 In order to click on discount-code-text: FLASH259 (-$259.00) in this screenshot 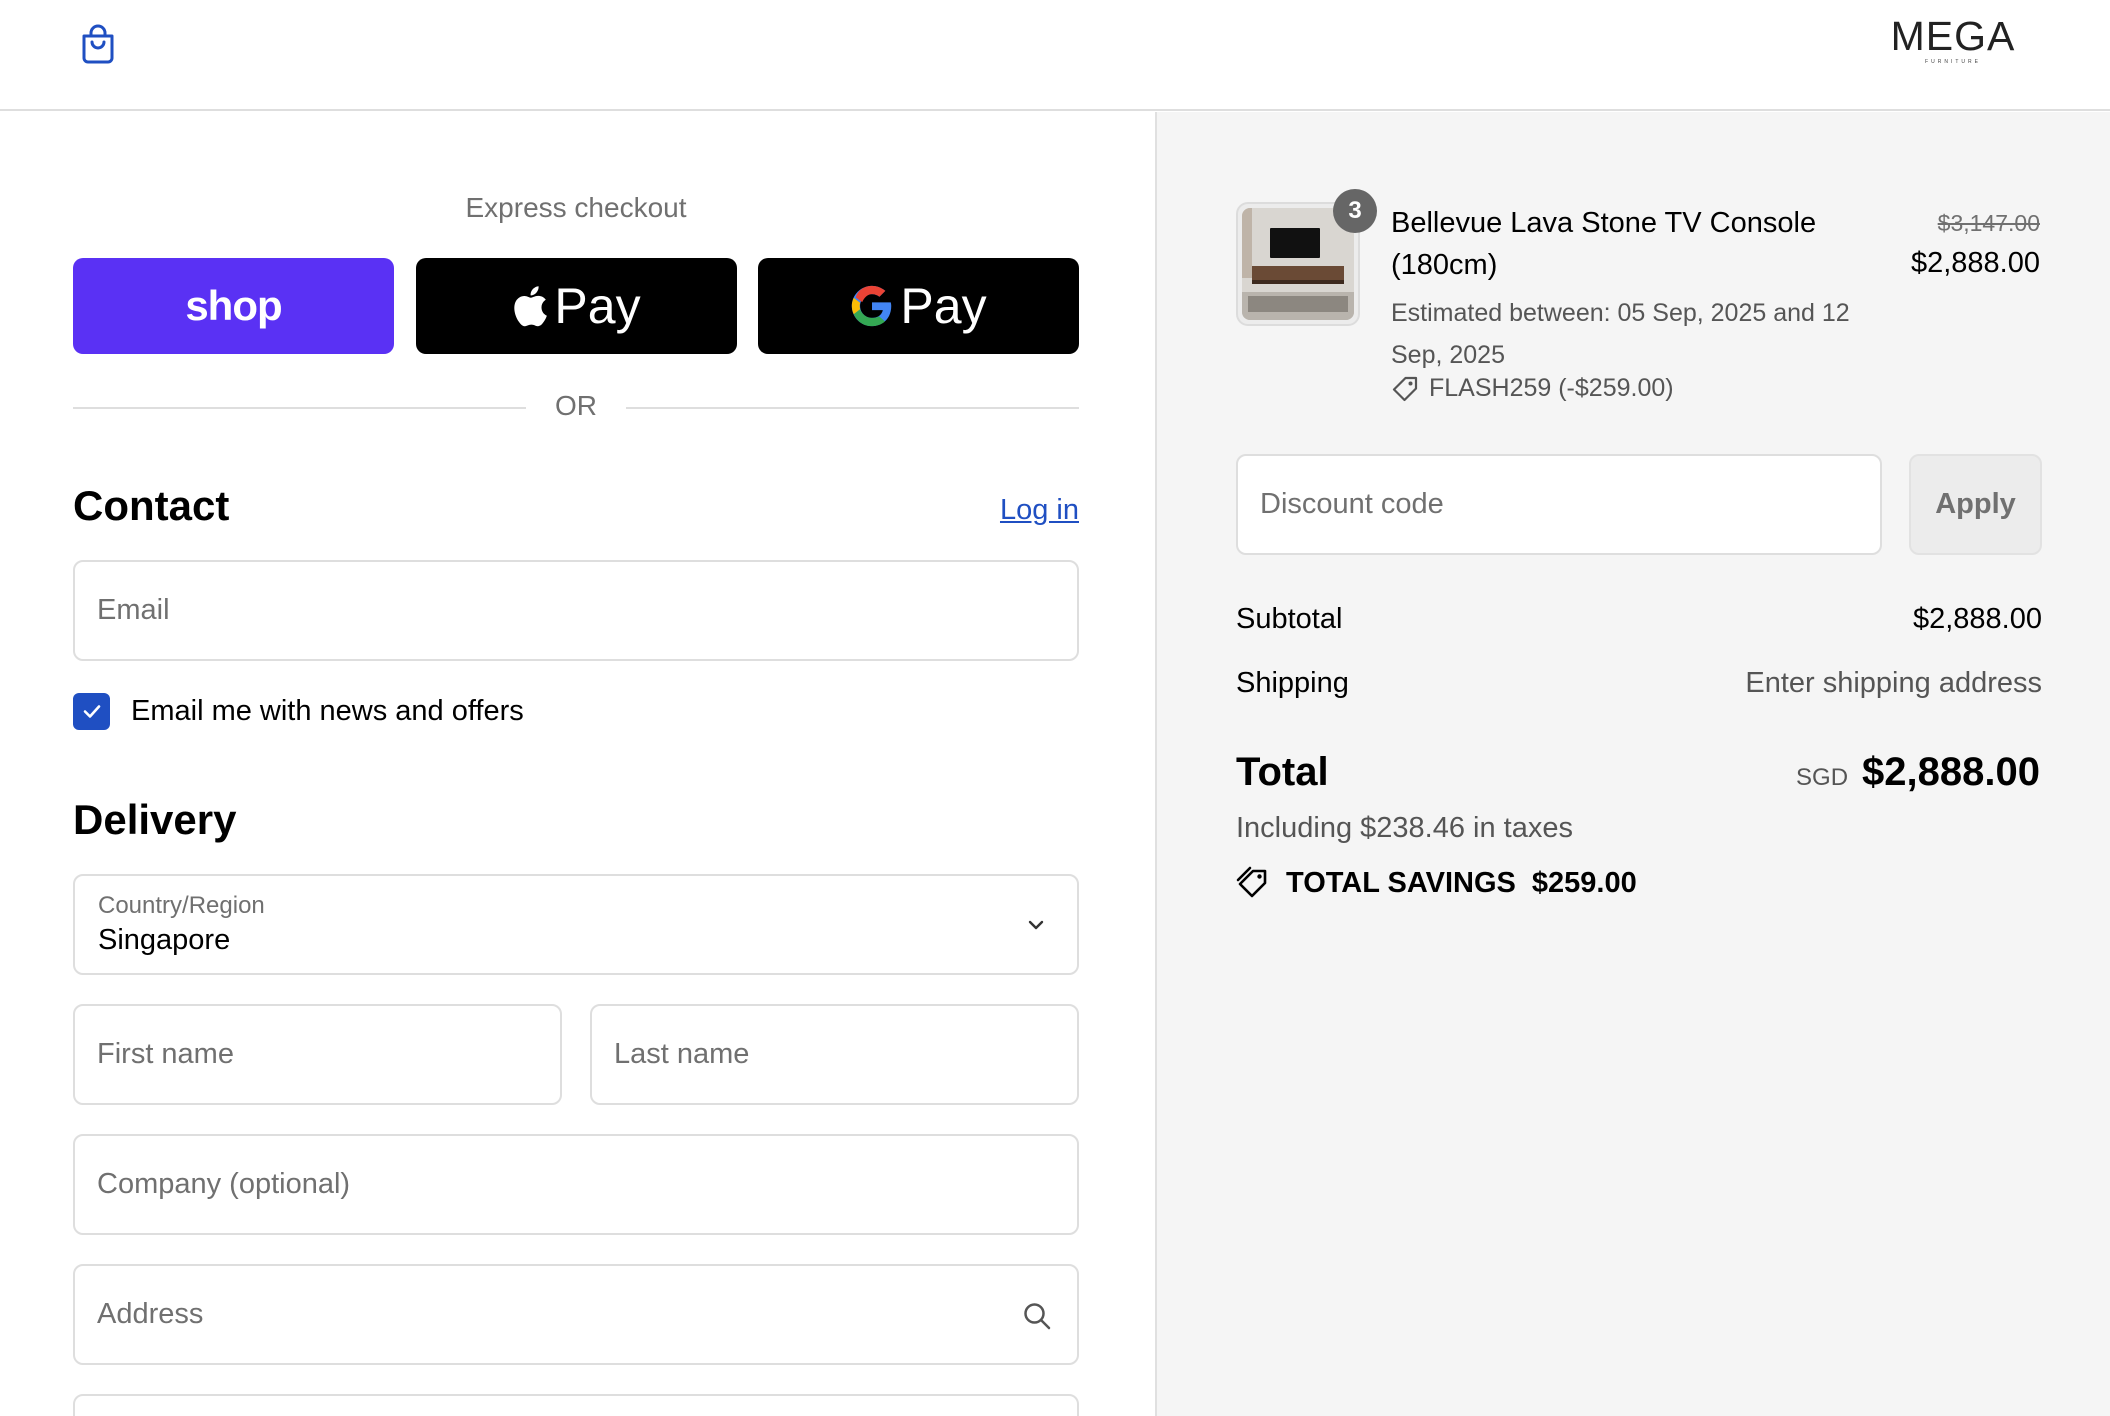, I will do `click(1551, 388)`.